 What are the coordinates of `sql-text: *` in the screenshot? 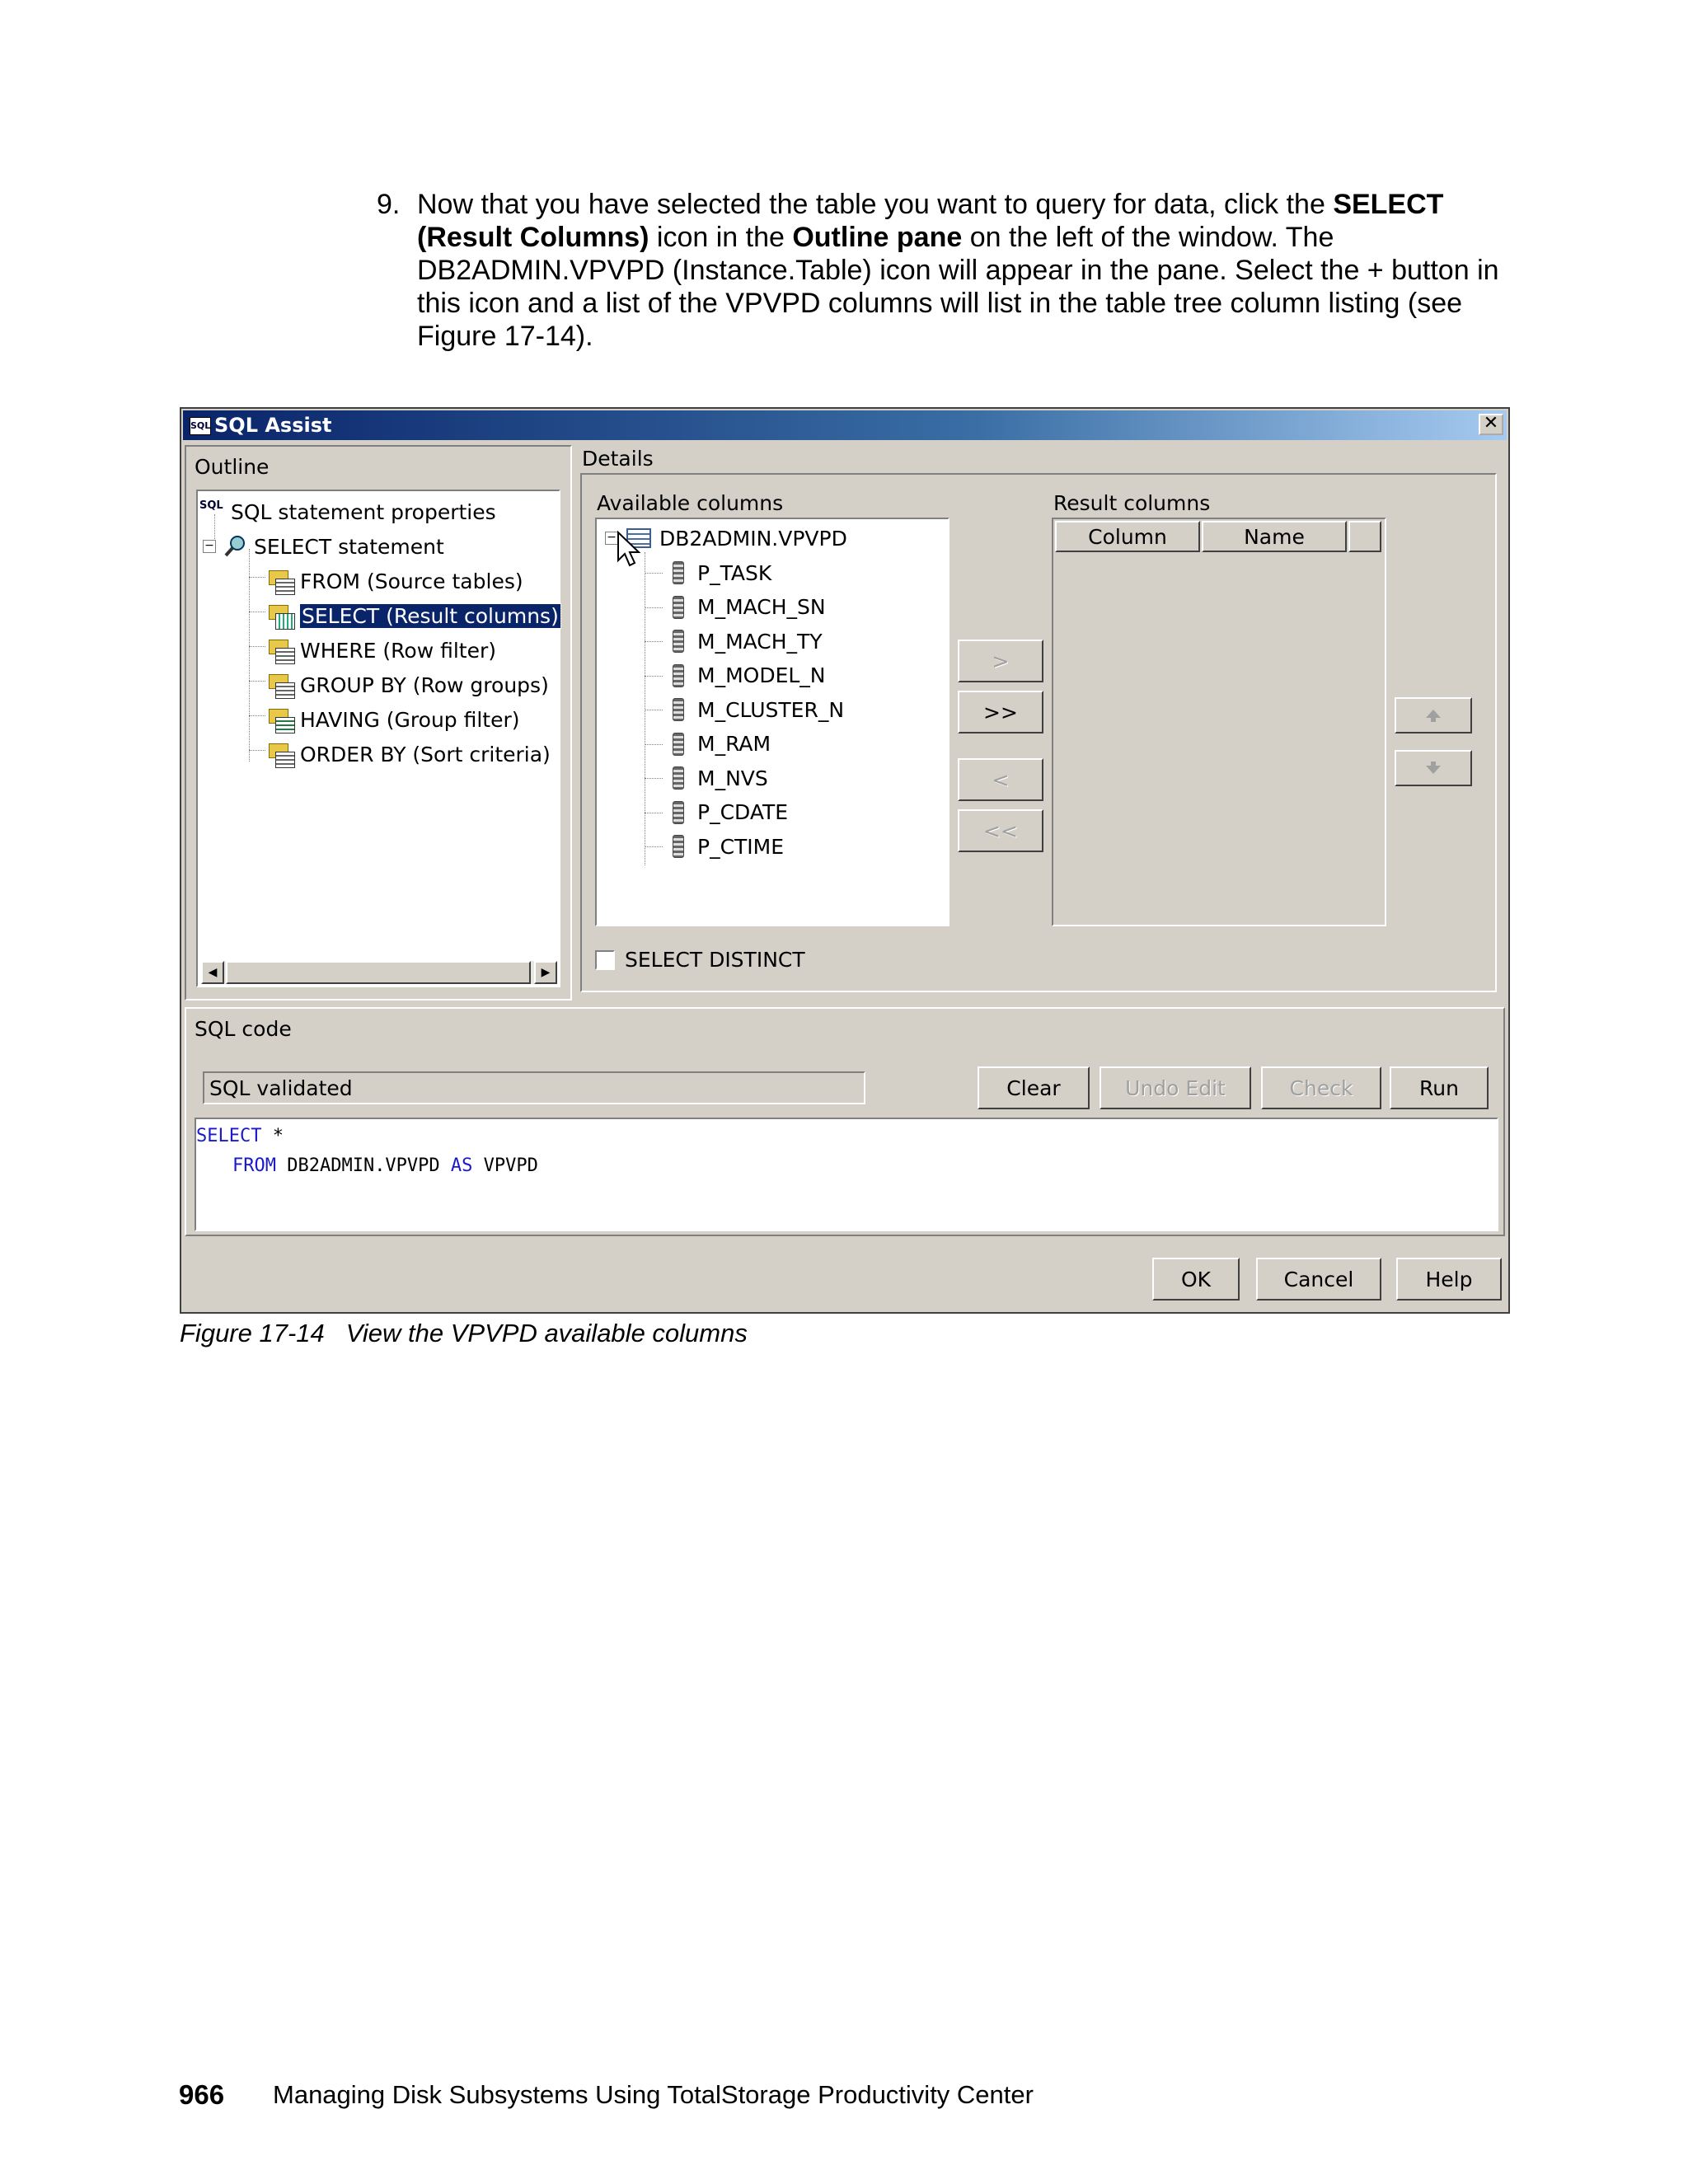 It's located at (272, 1136).